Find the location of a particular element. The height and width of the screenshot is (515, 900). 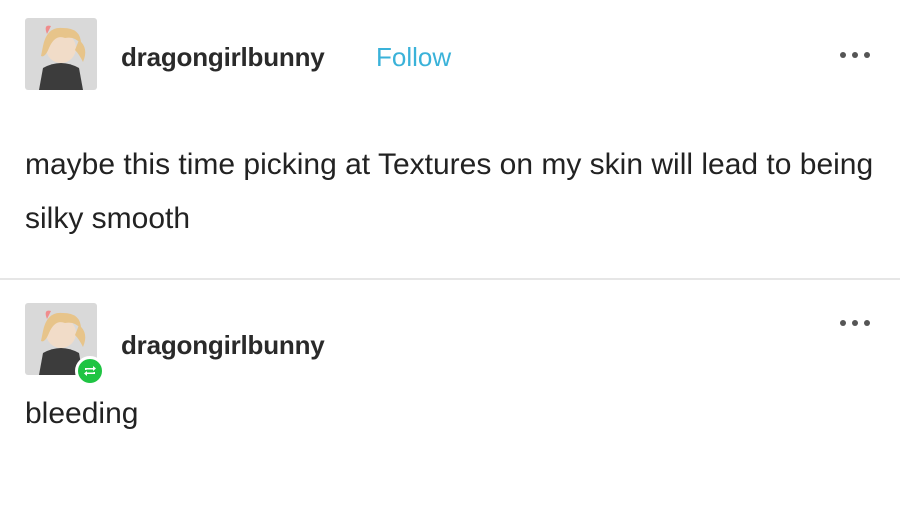

post-username: dragongirlbunny is located at coordinates (223, 57).